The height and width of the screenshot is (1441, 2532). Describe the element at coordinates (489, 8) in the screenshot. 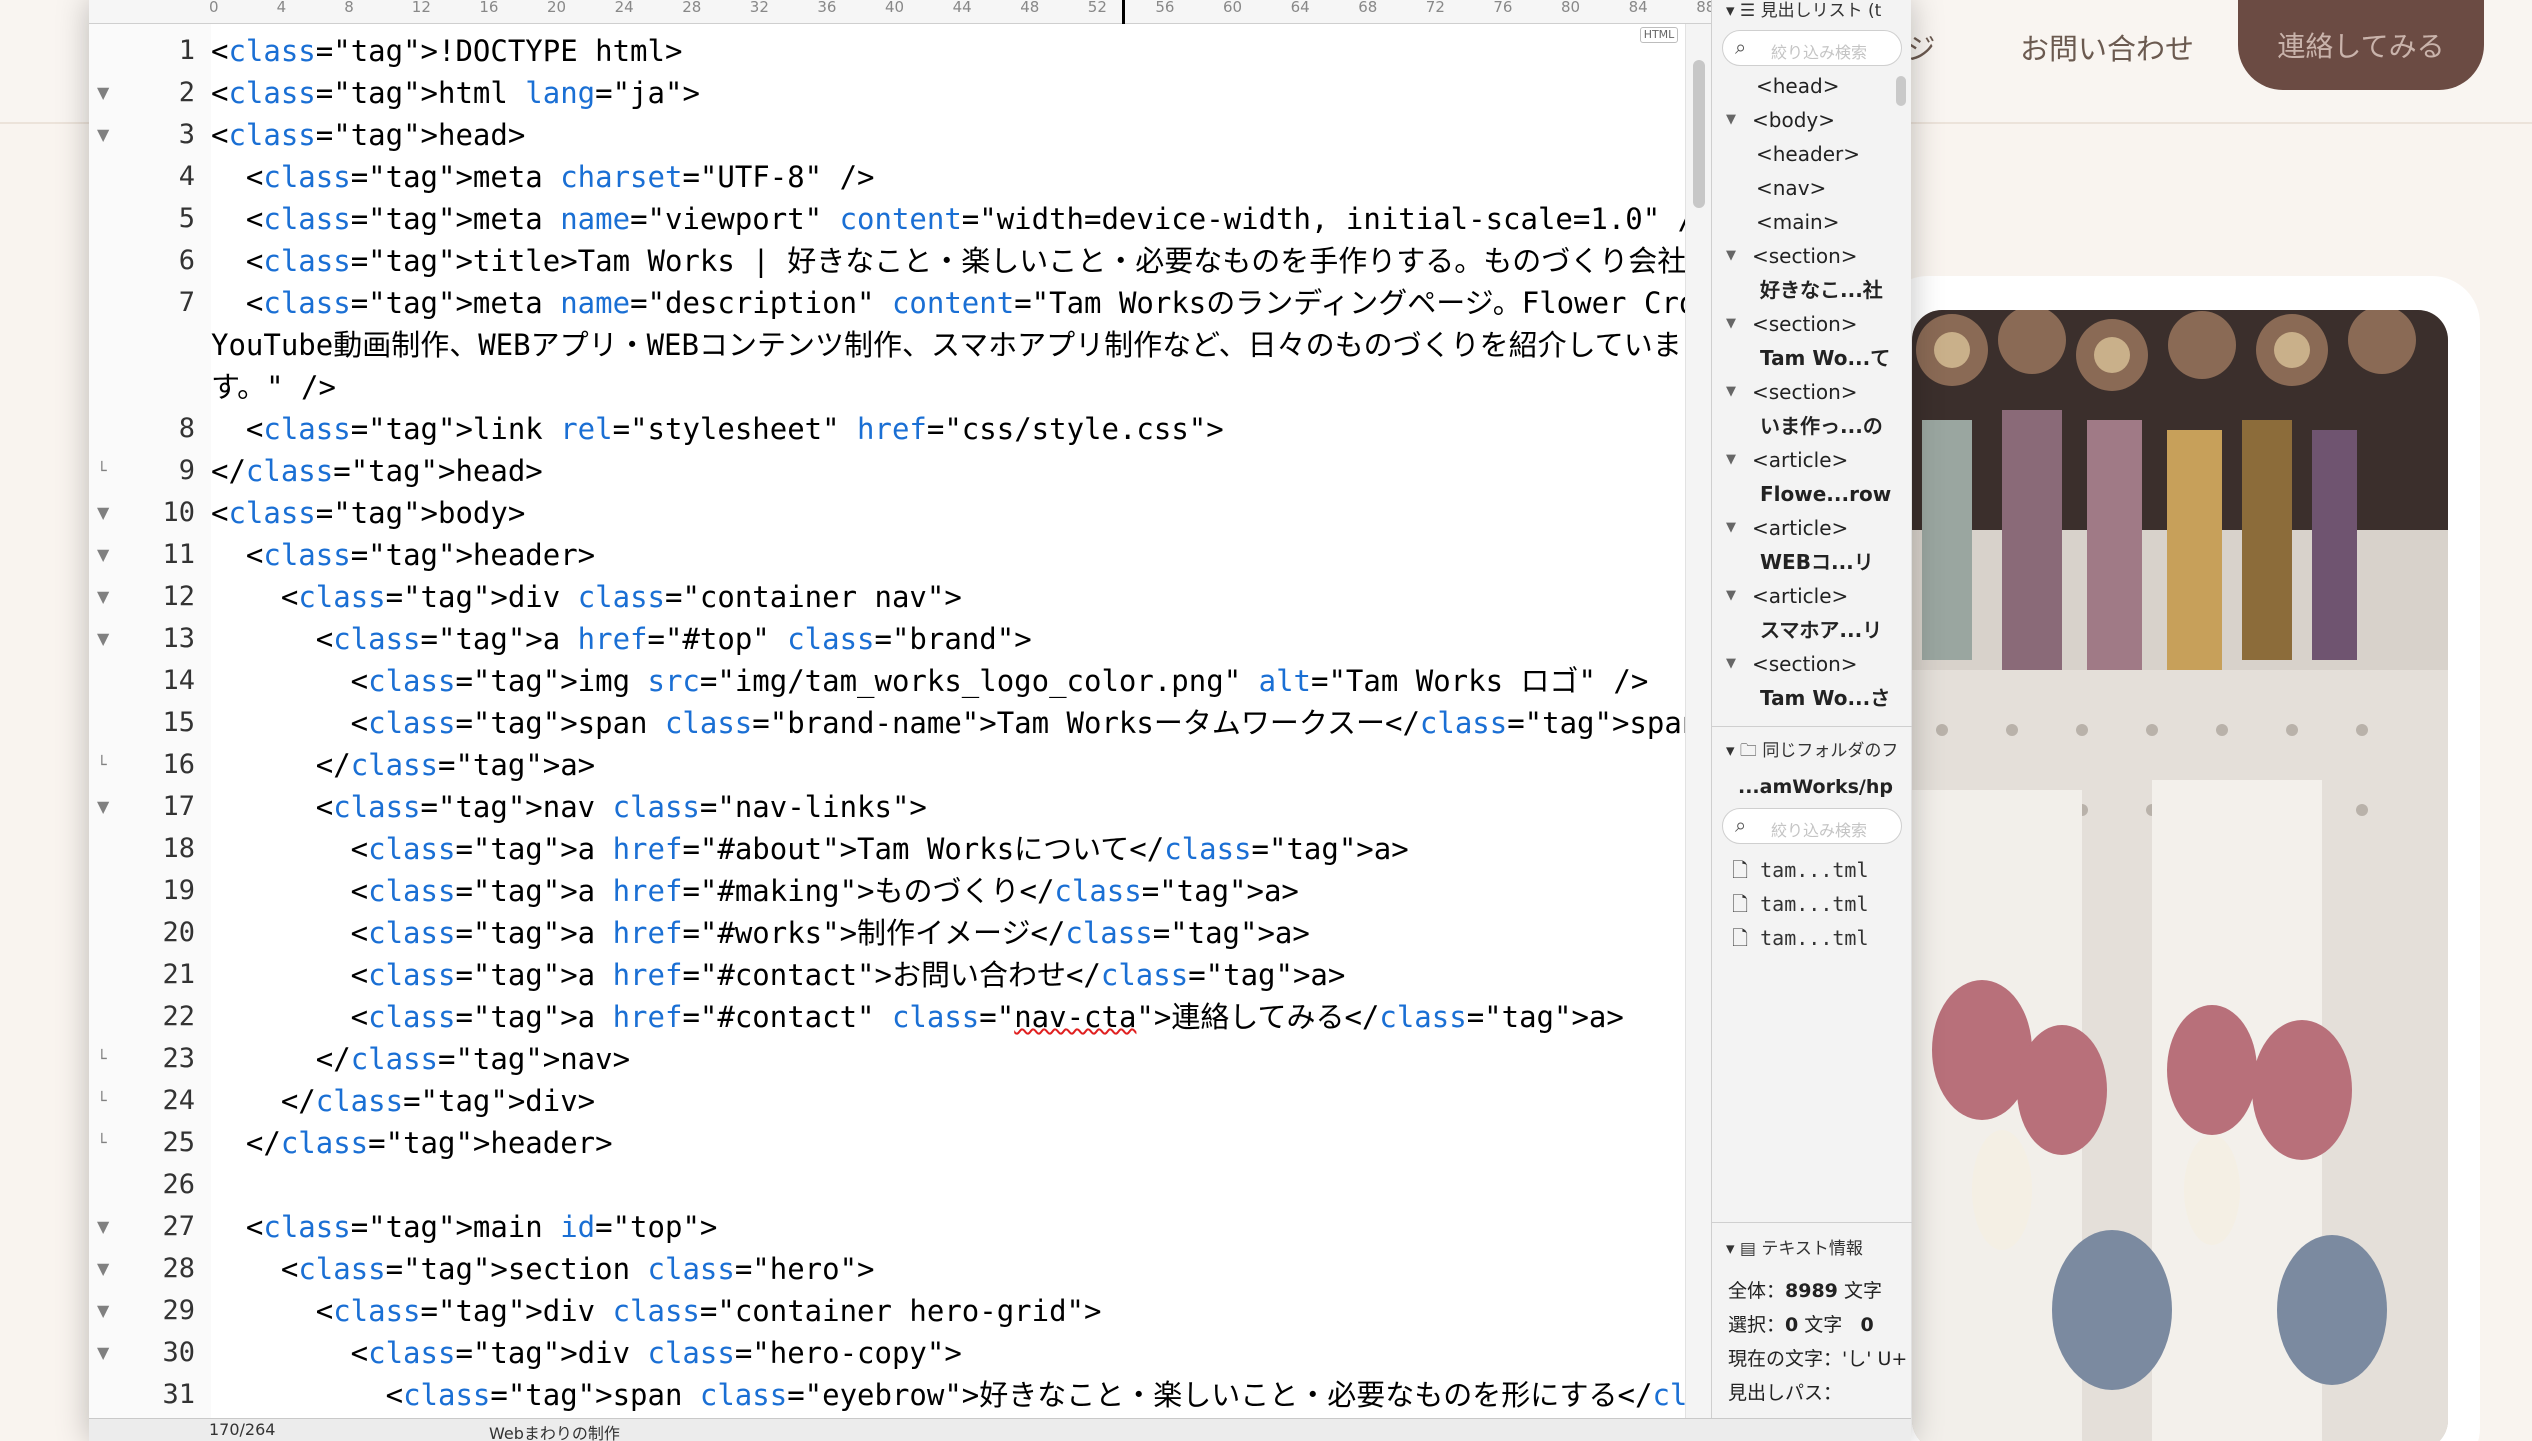

I see `ruler-tick: 16` at that location.